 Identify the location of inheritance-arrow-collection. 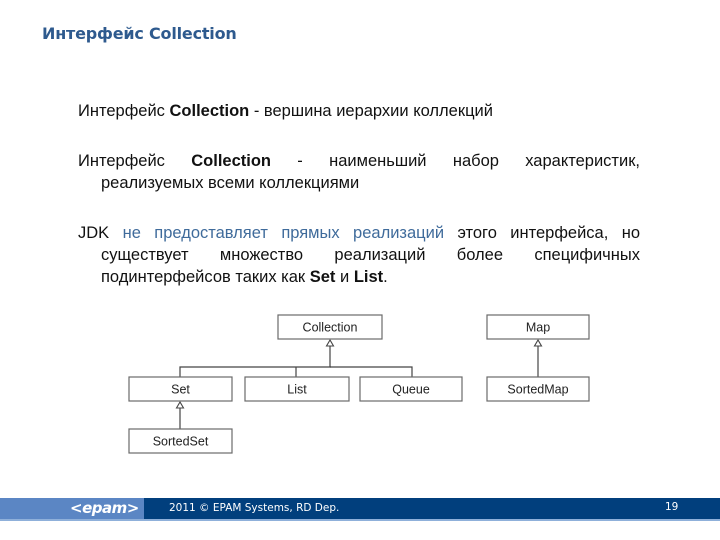
(330, 342).